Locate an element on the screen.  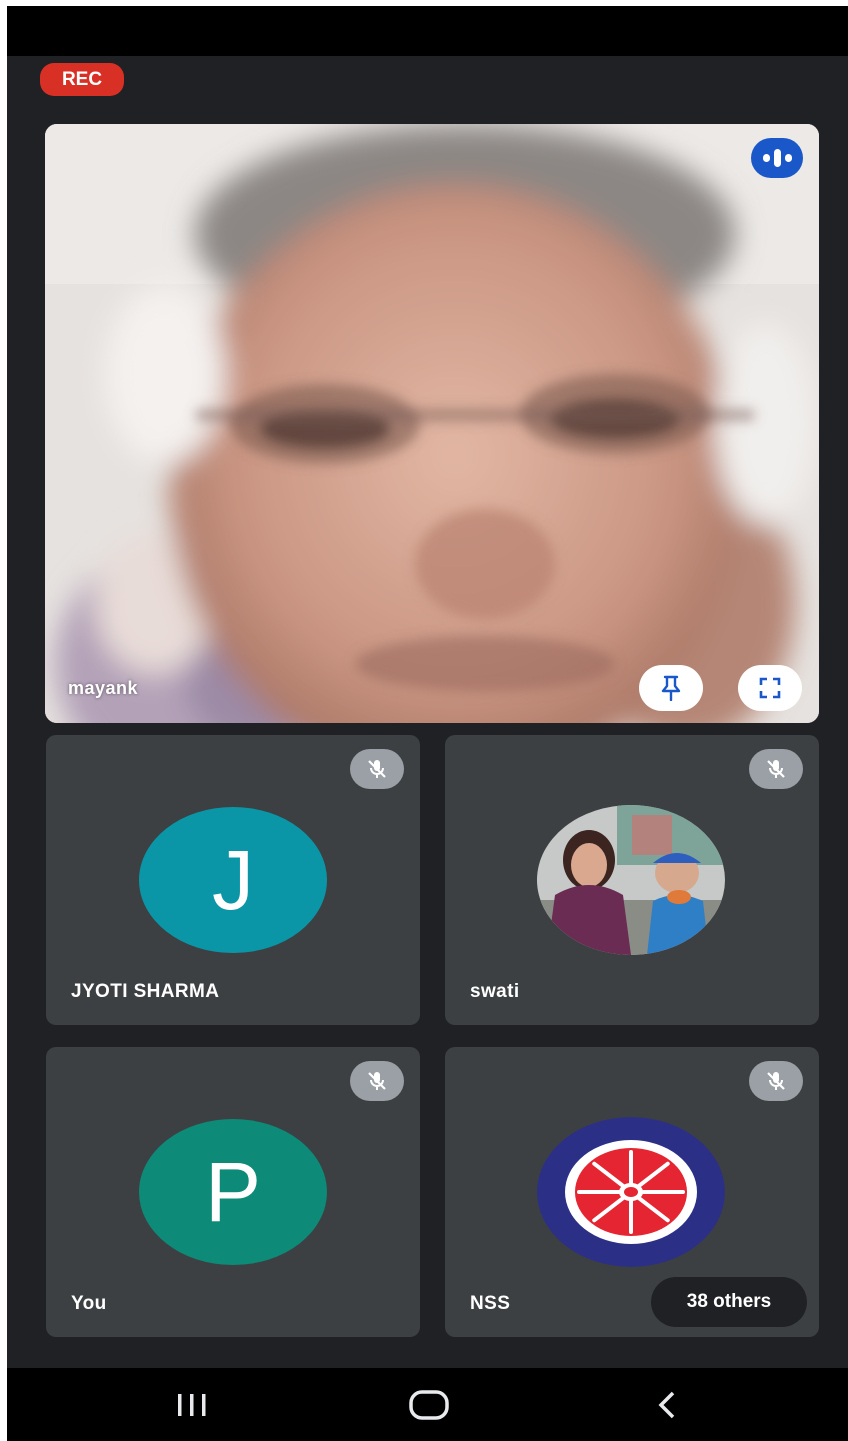
avatar: P is located at coordinates (233, 1192).